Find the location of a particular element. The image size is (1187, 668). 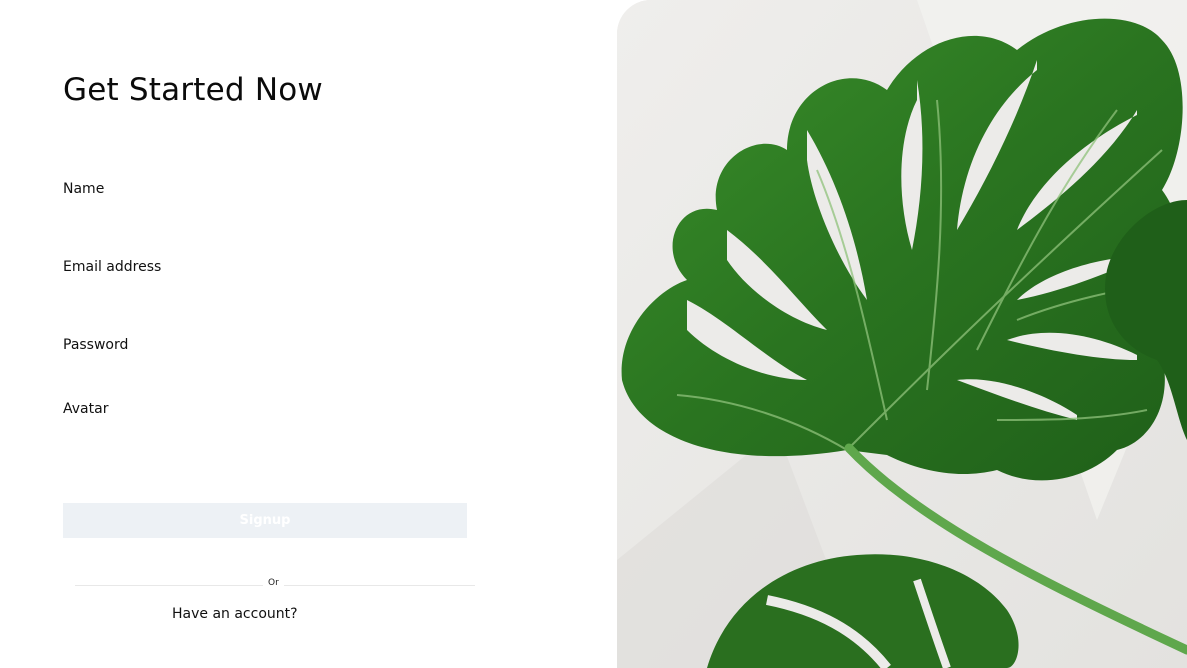

avatar-label: Avatar is located at coordinates (86, 409).